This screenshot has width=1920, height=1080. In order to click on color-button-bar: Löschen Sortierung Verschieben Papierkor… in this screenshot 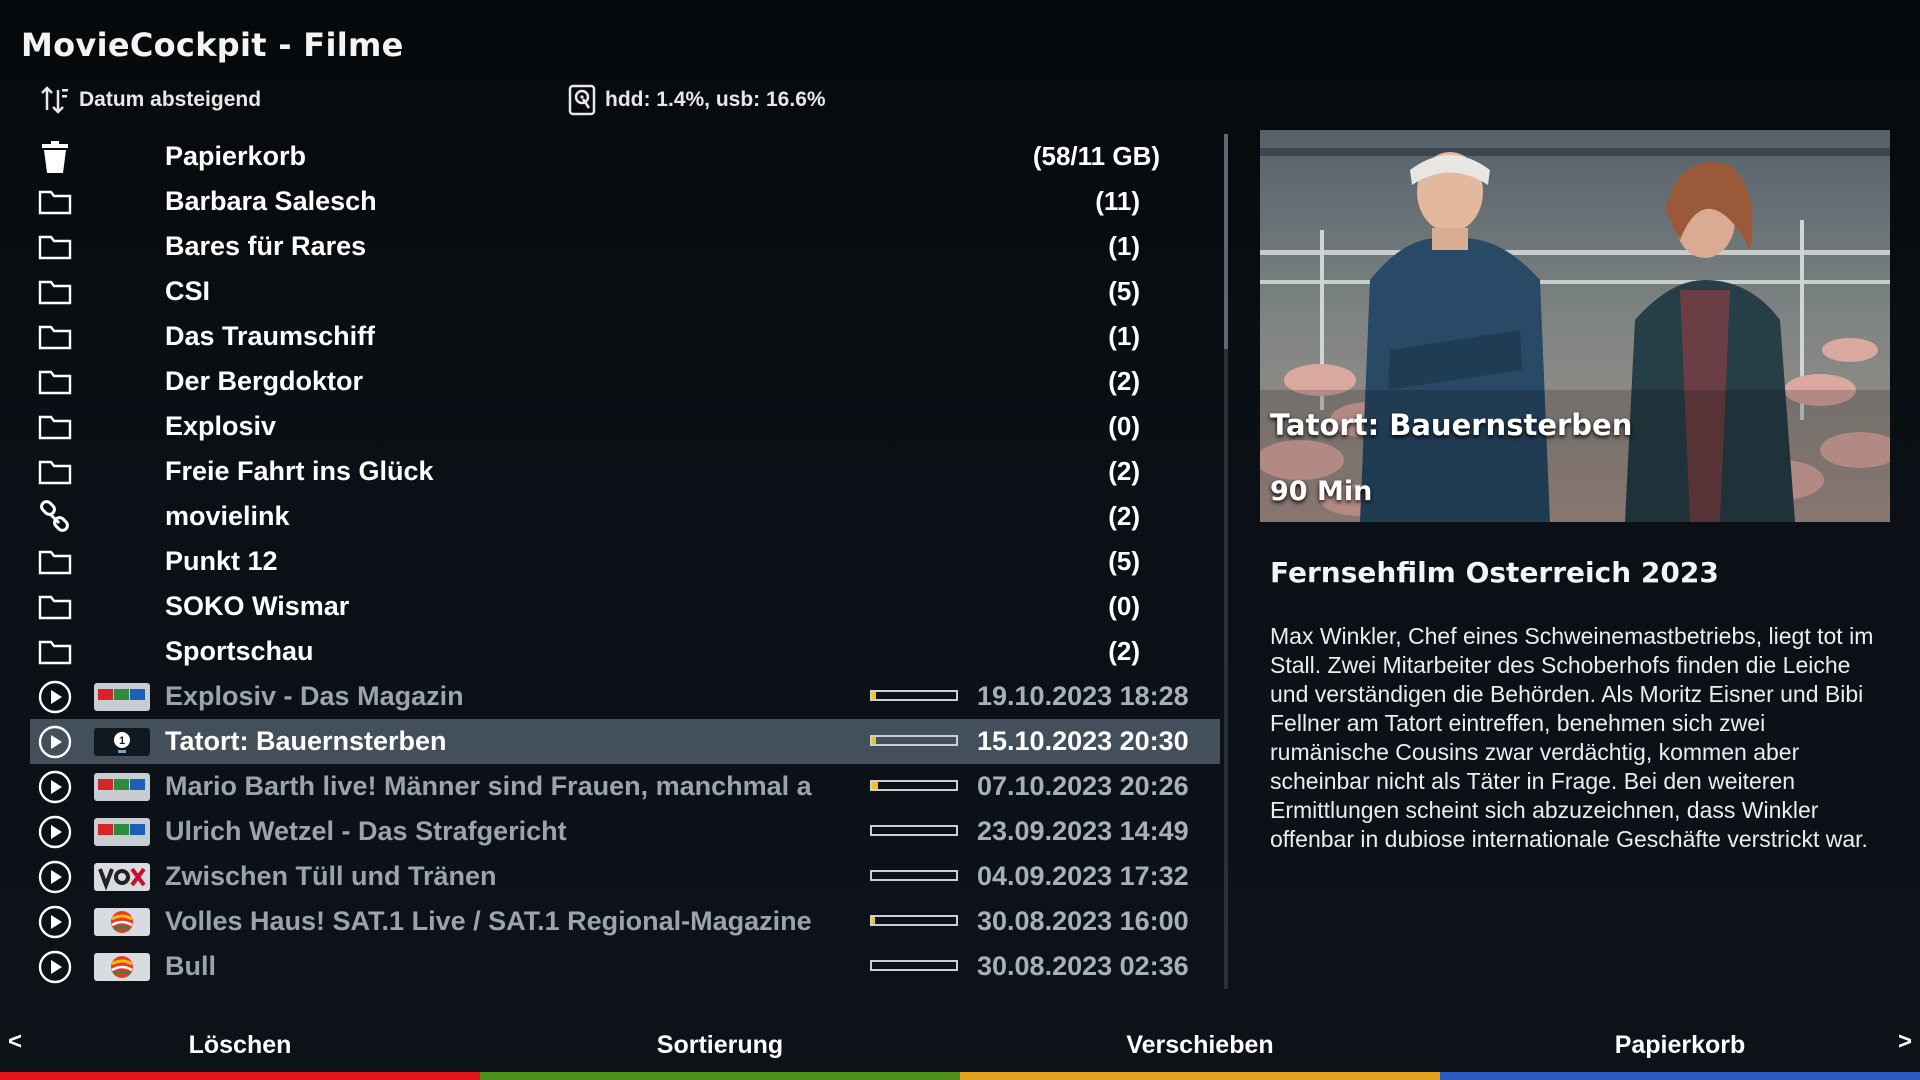, I will do `click(960, 1049)`.